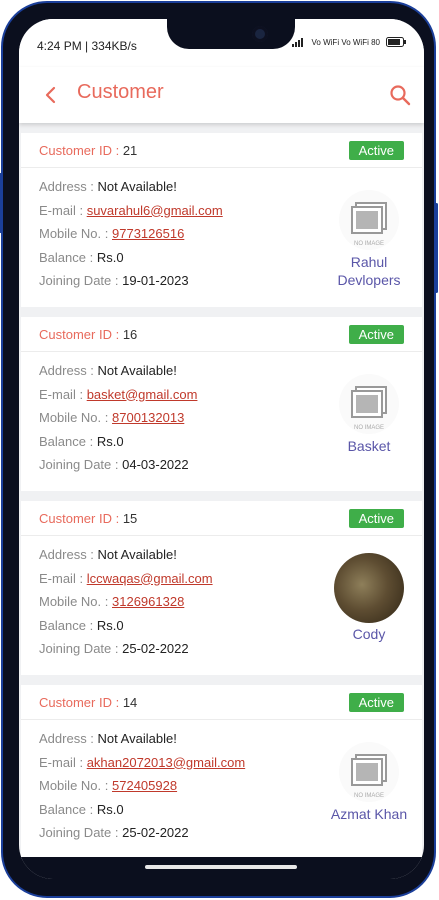 Image resolution: width=439 pixels, height=900 pixels. I want to click on status-time: 4:24 PM | 334KB/s, so click(87, 46).